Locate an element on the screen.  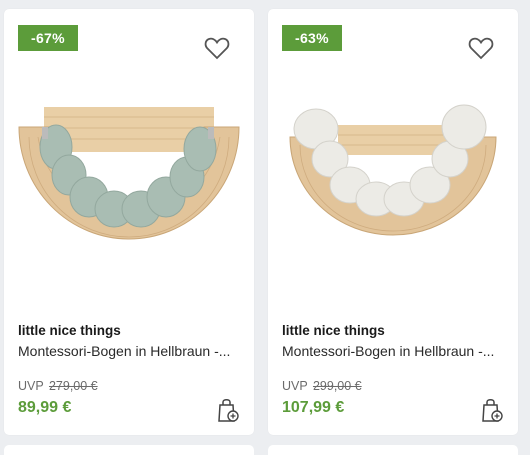
current-price: 107,99 € is located at coordinates (313, 407).